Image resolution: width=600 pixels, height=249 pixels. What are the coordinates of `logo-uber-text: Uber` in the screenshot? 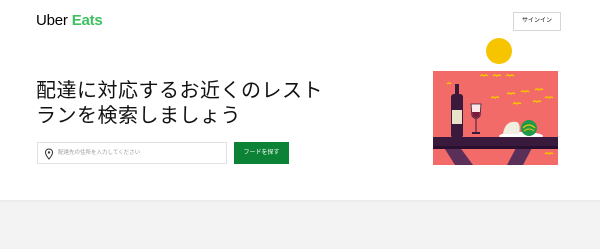 It's located at (52, 20).